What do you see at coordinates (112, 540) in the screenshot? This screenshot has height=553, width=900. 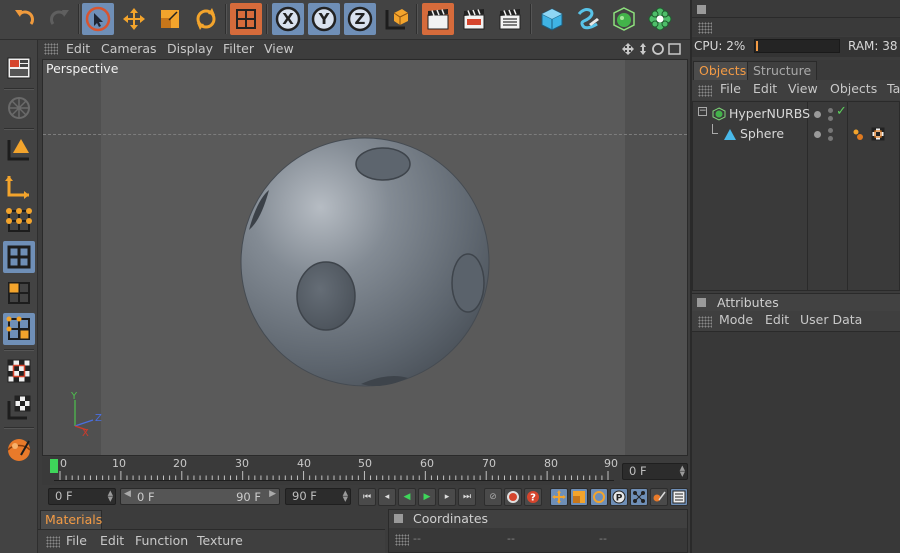 I see `materials-menu-edit: Edit` at bounding box center [112, 540].